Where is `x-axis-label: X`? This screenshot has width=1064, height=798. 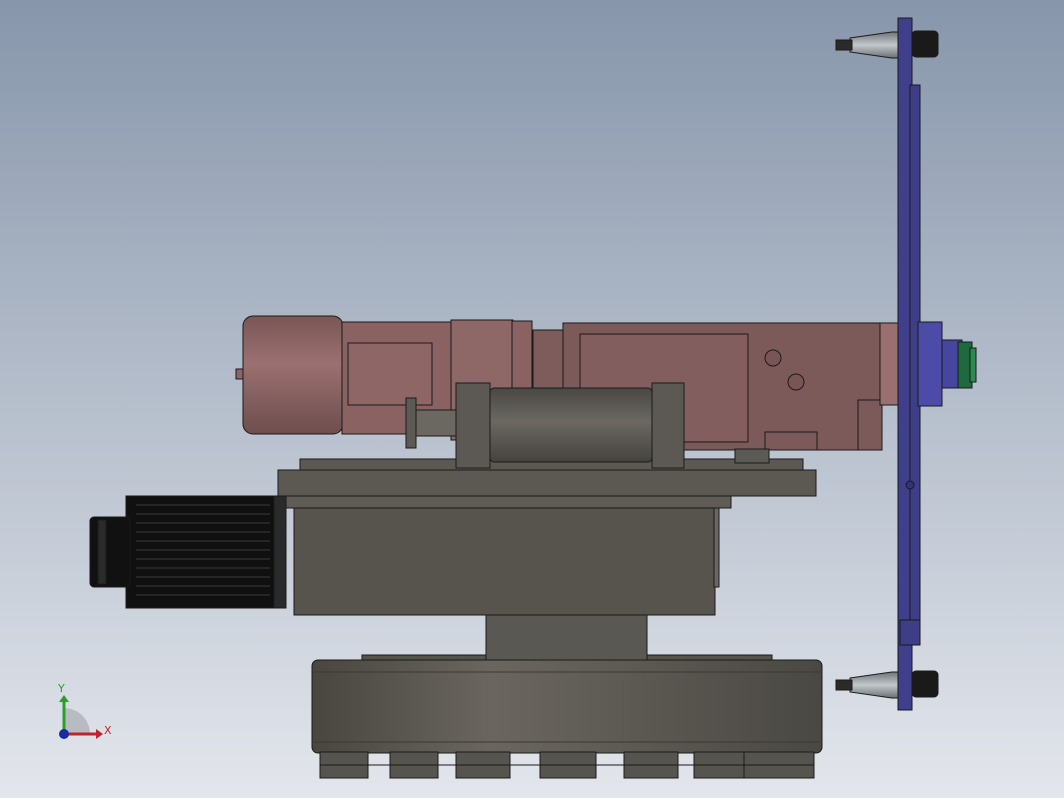 x-axis-label: X is located at coordinates (108, 730).